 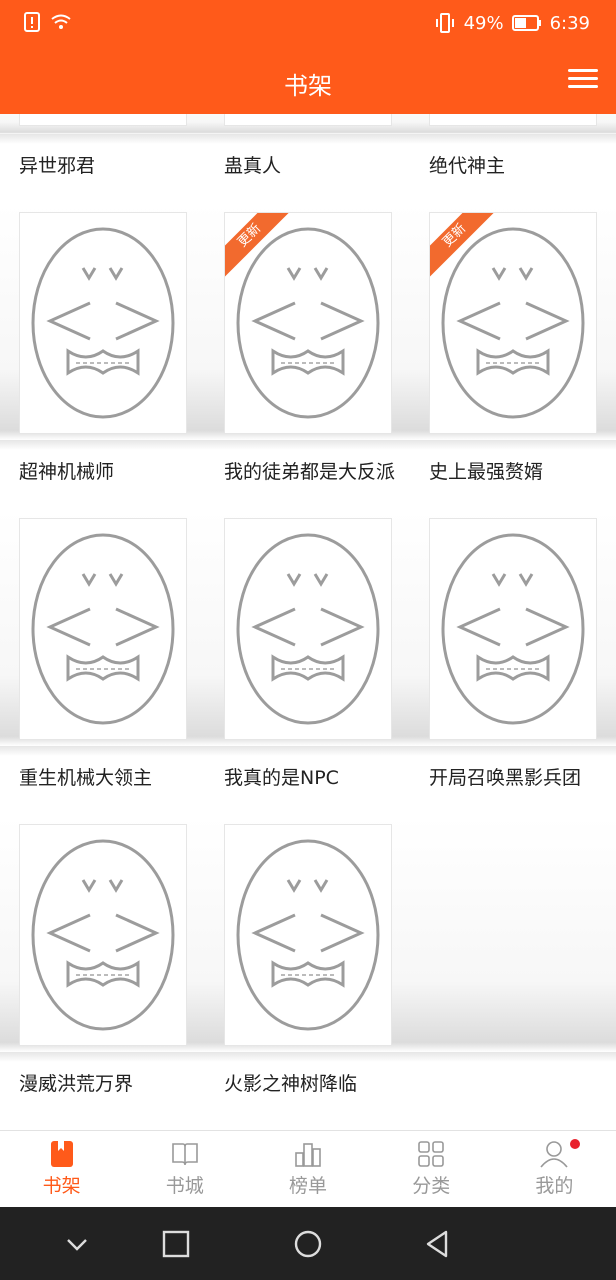 I want to click on tab-label: 分类, so click(x=431, y=1186).